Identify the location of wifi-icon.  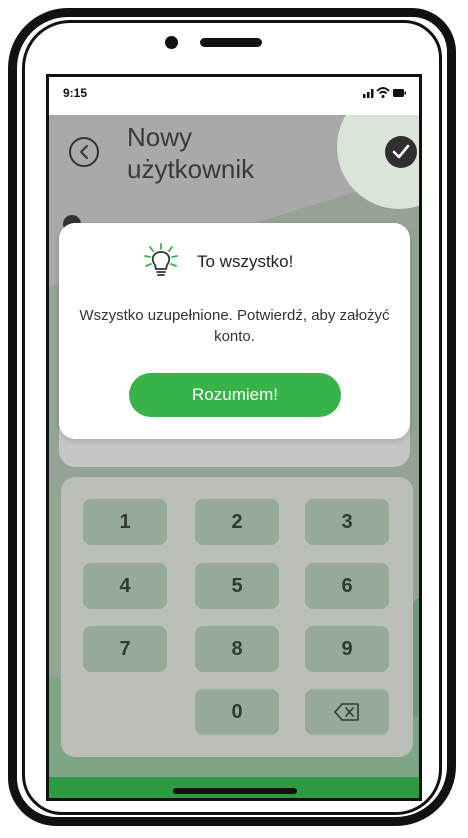
(383, 92).